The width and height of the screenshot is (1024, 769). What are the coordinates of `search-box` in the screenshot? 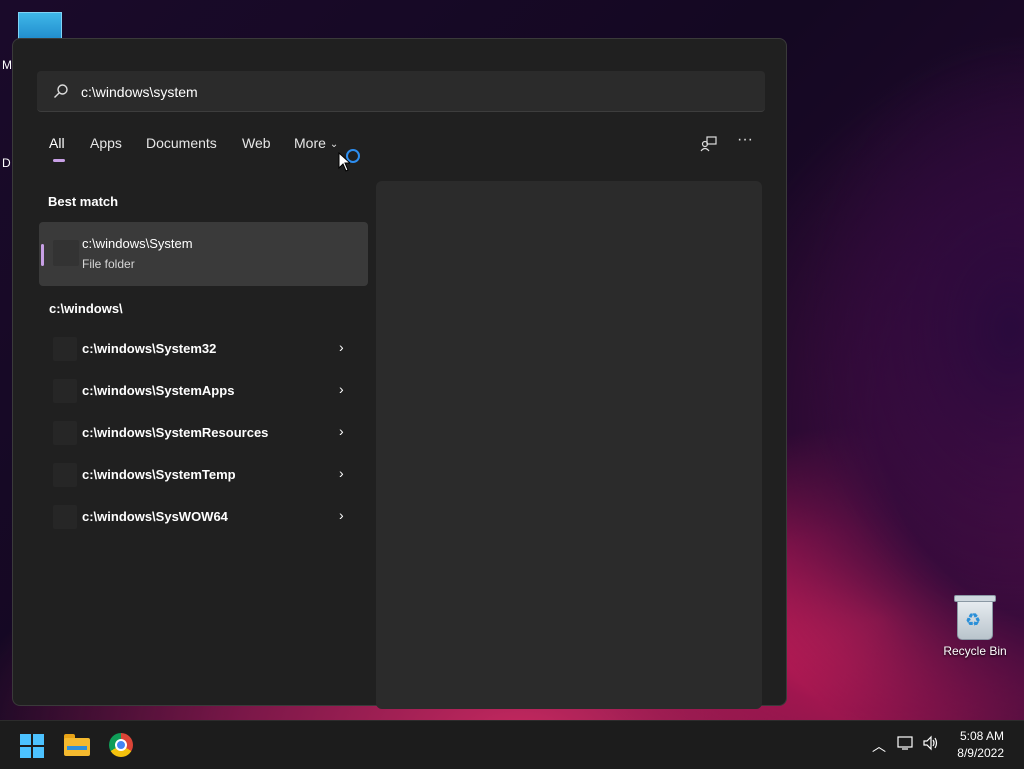 It's located at (401, 91).